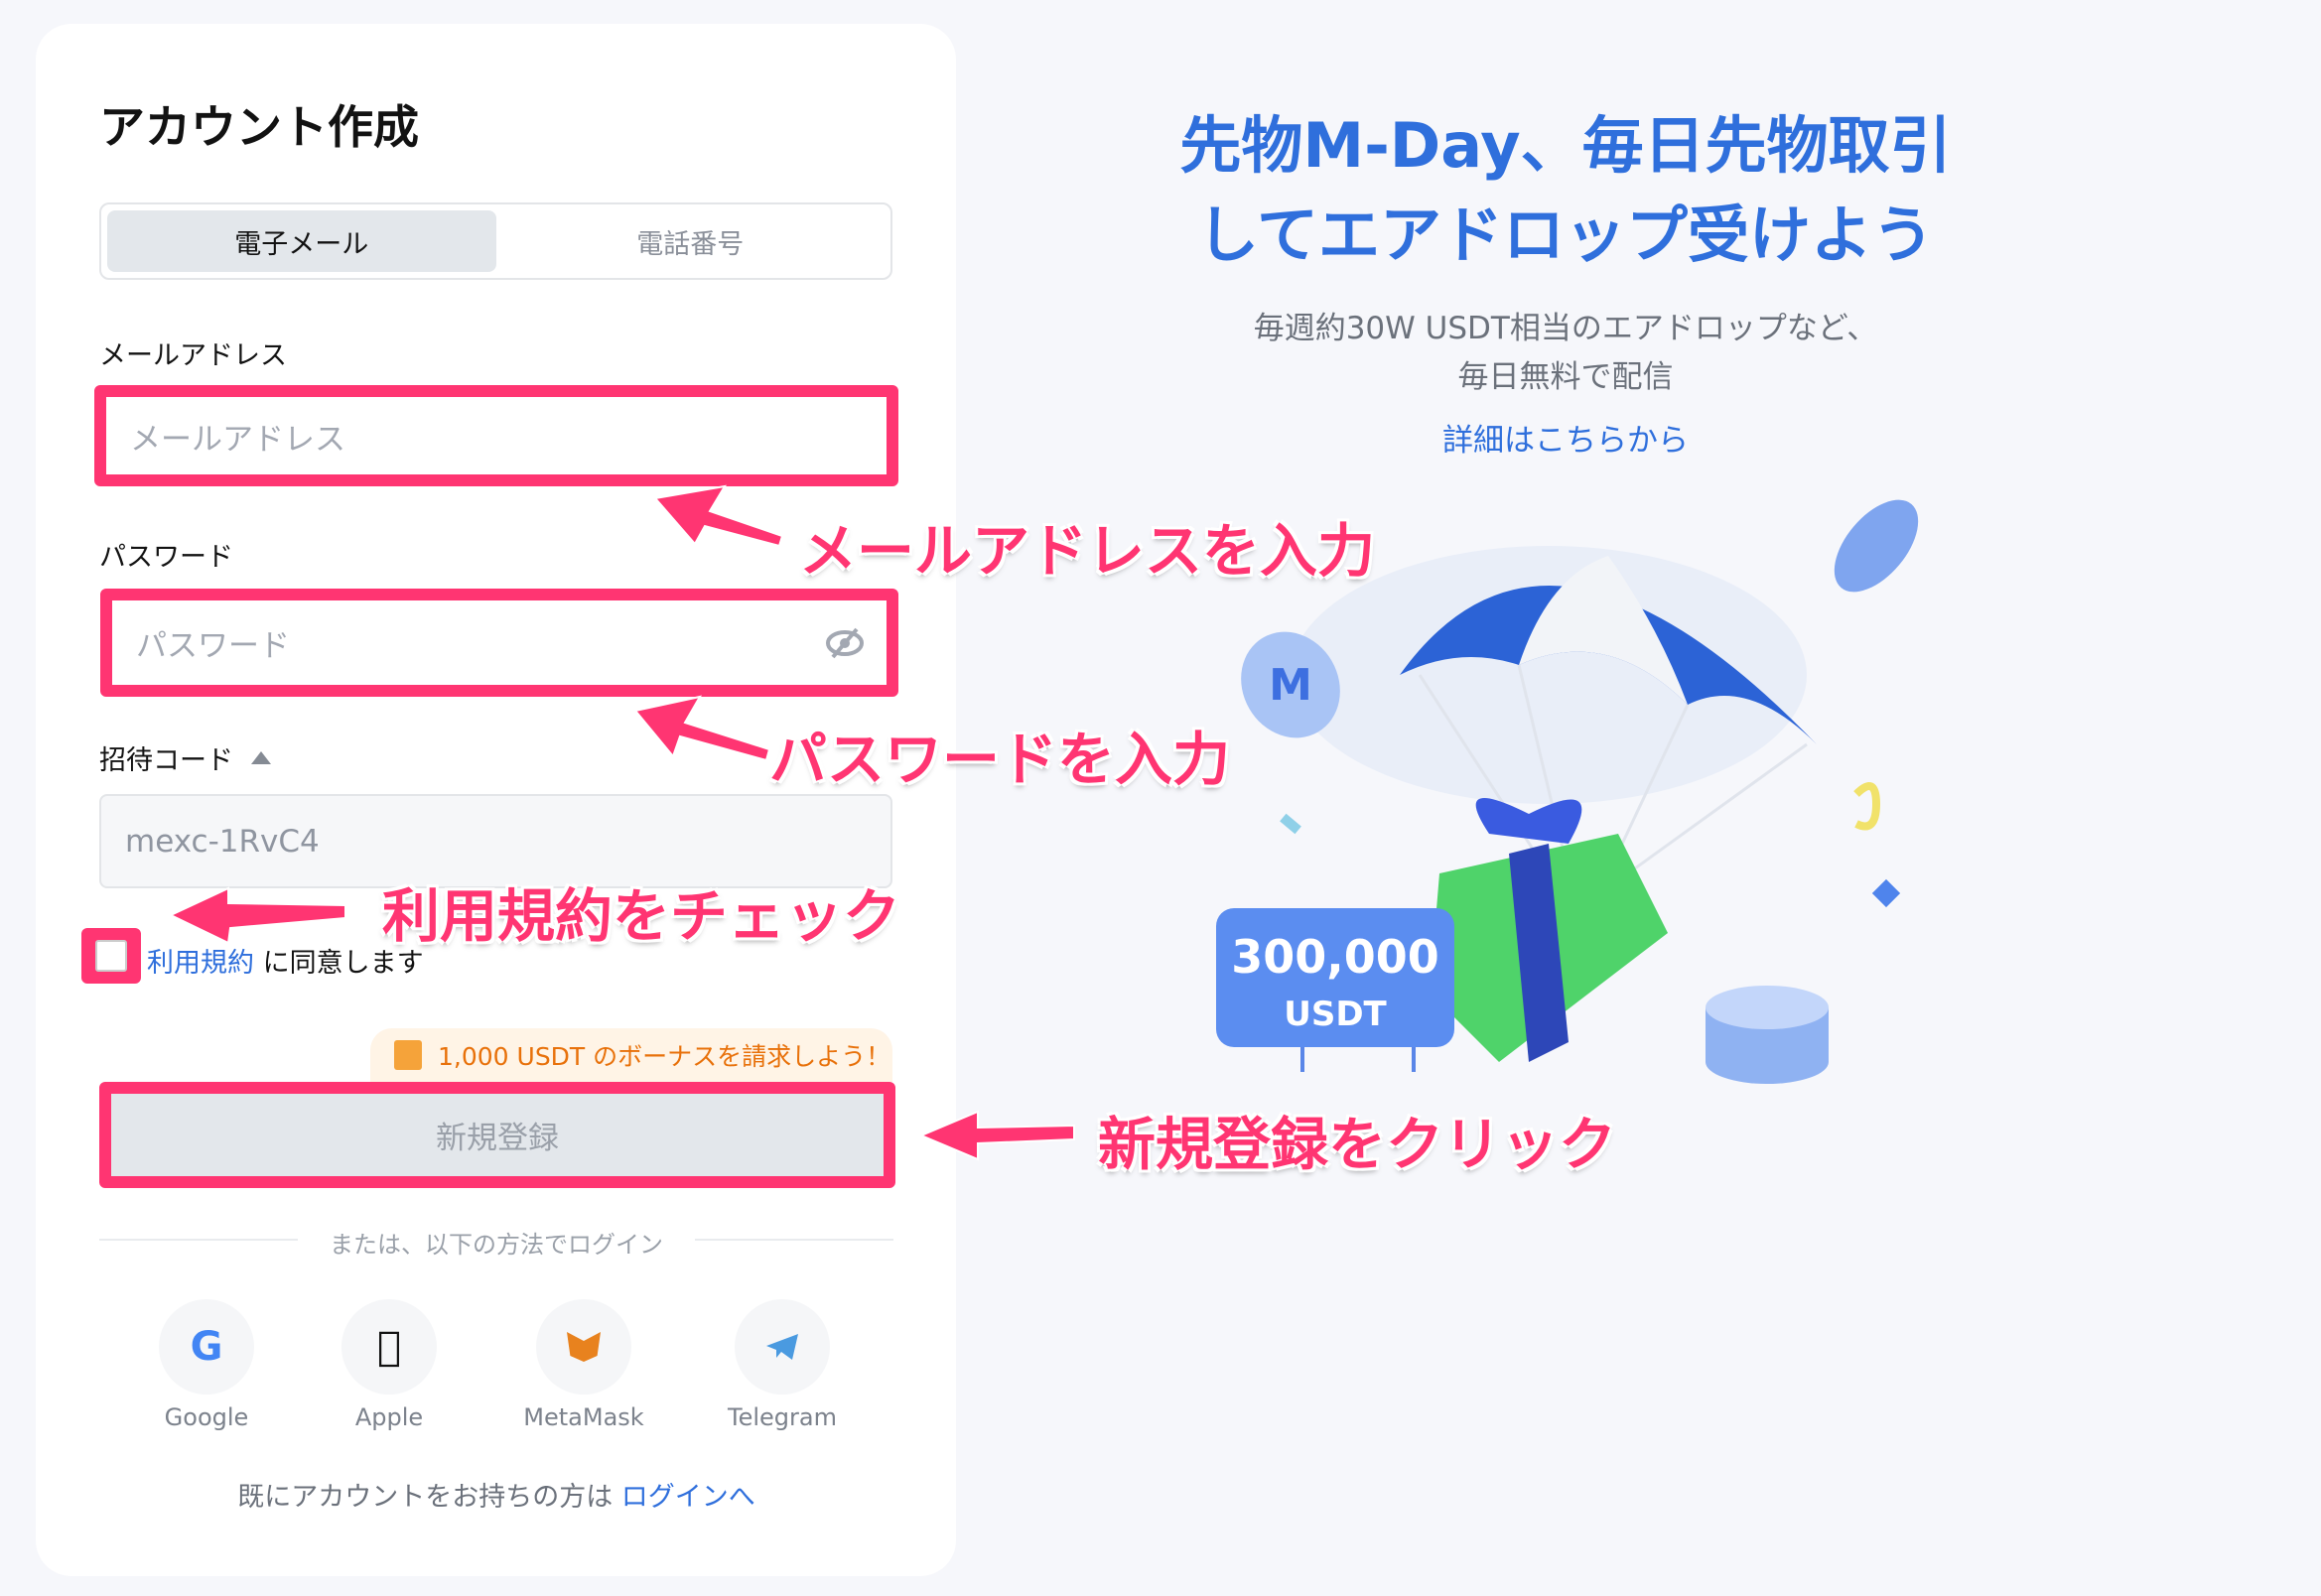  Describe the element at coordinates (1000, 759) in the screenshot. I see `annotation-password: パスワードを入力` at that location.